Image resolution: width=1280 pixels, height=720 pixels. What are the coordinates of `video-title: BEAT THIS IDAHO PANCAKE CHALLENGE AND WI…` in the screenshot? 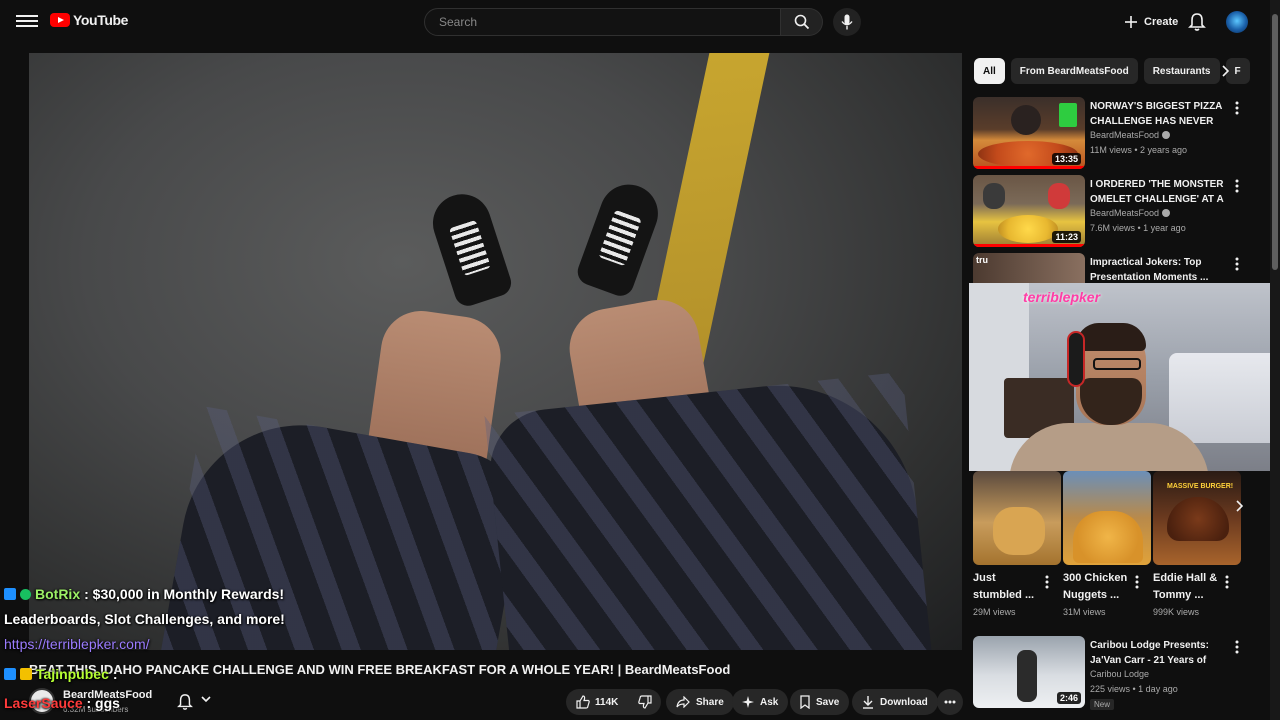 It's located at (380, 669).